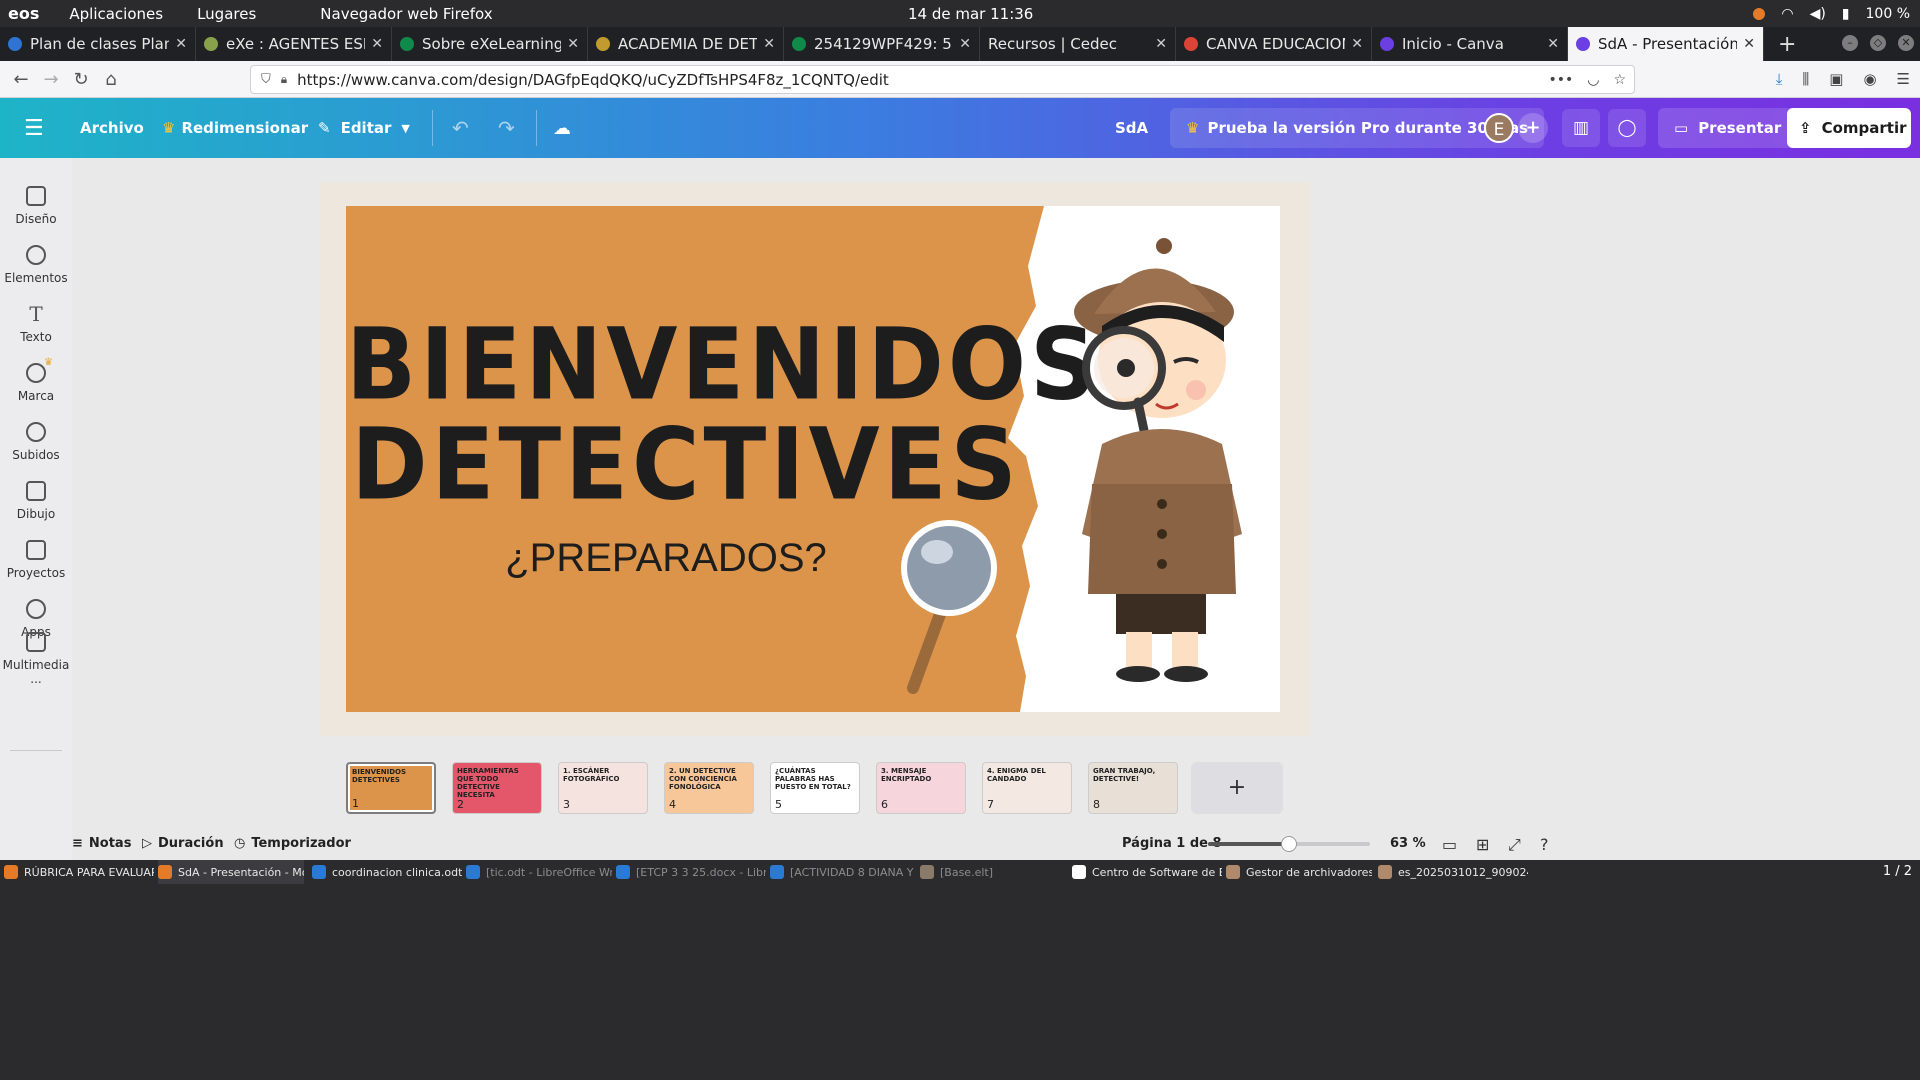 Image resolution: width=1920 pixels, height=1080 pixels. I want to click on sidebar-item-marca: ♛ Marca, so click(36, 380).